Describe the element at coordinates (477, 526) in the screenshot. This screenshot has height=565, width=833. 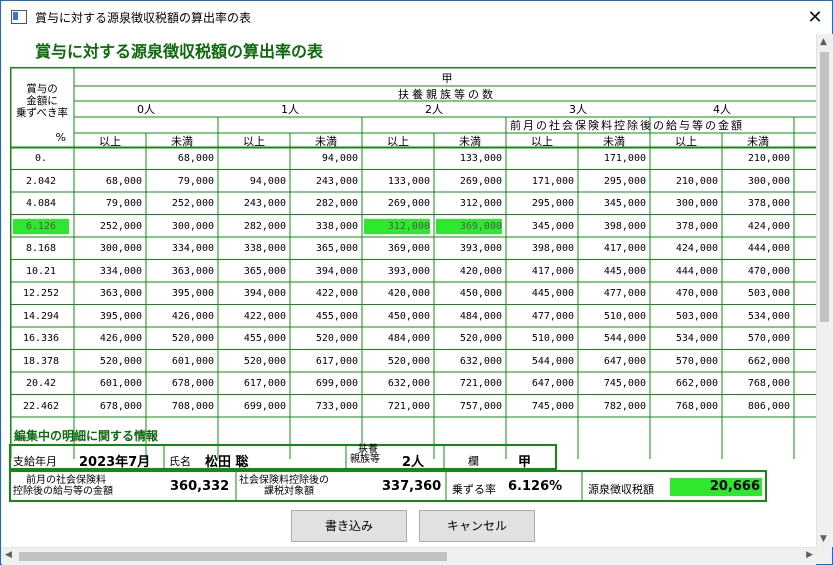
I see `cancel-button: キャンセル` at that location.